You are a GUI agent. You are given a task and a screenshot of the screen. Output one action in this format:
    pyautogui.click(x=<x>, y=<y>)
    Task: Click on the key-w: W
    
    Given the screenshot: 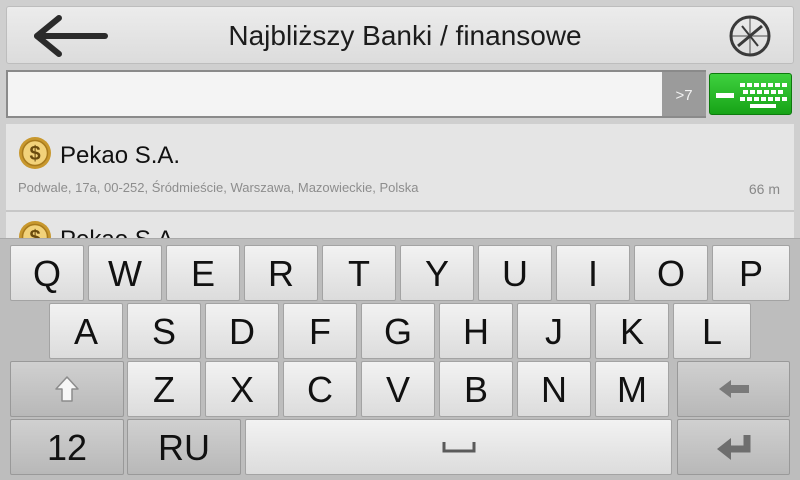 What is the action you would take?
    pyautogui.click(x=125, y=273)
    